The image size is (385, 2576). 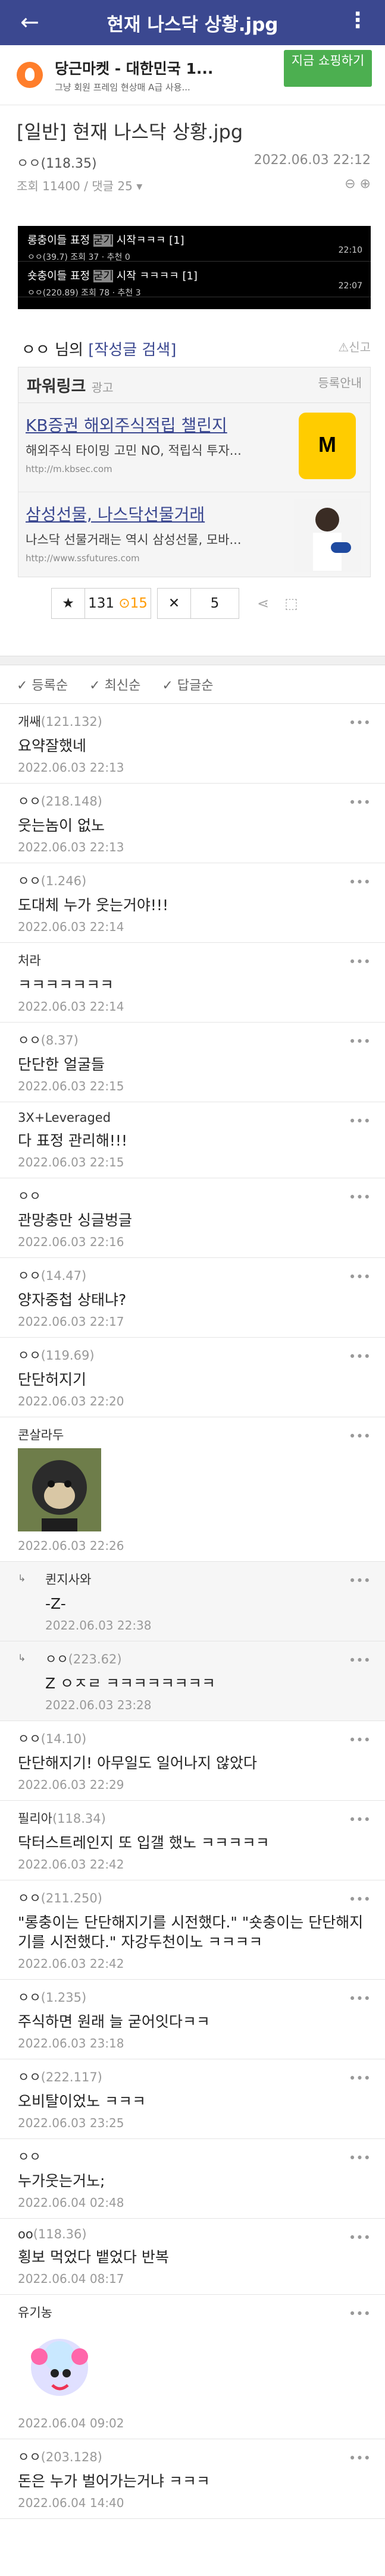 What do you see at coordinates (82, 2101) in the screenshot?
I see `comment-text: 오비탈이었노 ㅋㅋㅋ` at bounding box center [82, 2101].